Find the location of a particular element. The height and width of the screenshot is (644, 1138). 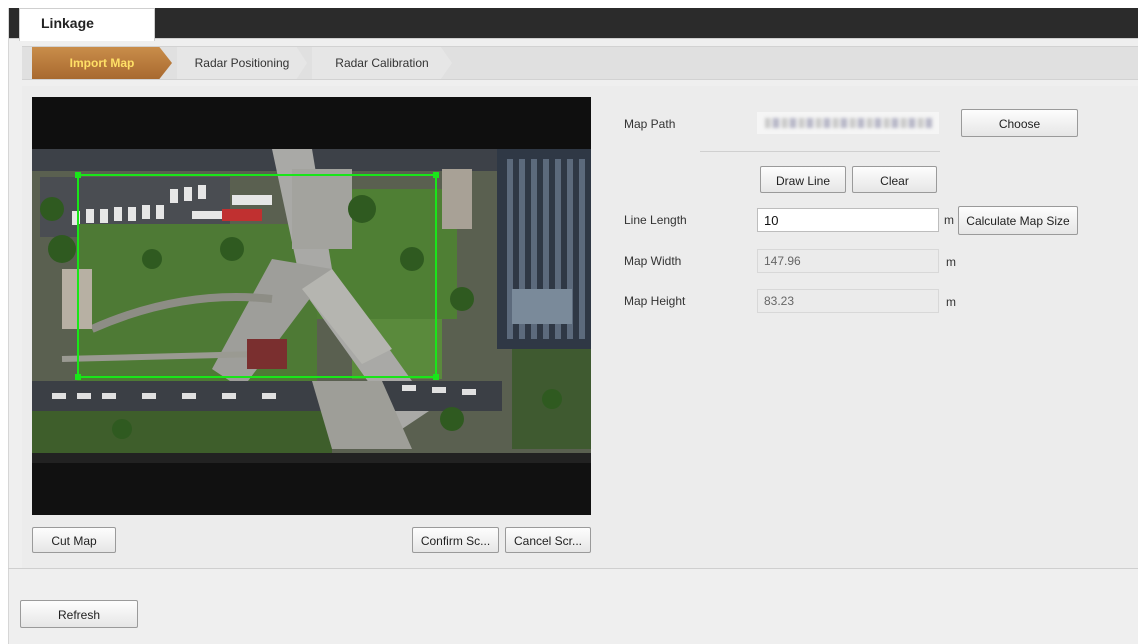

footer-divider is located at coordinates (573, 568).